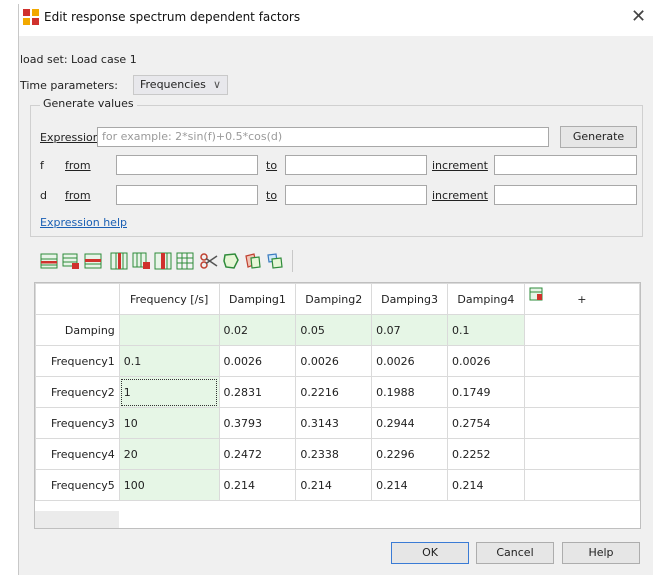 The image size is (653, 575). Describe the element at coordinates (409, 299) in the screenshot. I see `column-header: Damping3` at that location.